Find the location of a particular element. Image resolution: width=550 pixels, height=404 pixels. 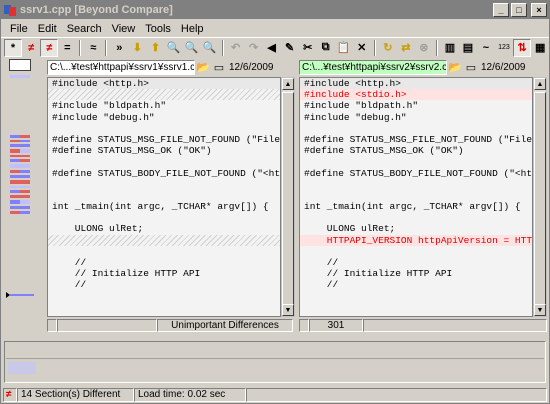

show-same-icon: = is located at coordinates (67, 48).